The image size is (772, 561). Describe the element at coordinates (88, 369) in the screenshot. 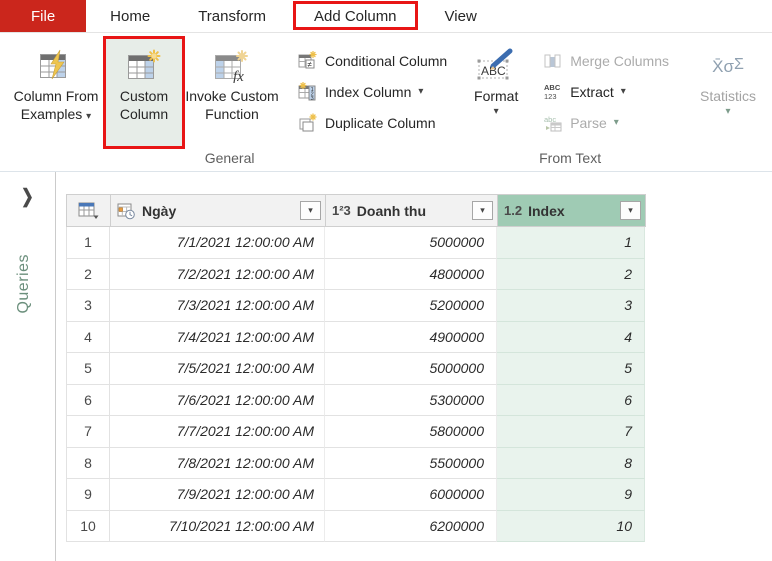

I see `row-number-cell: 5` at that location.